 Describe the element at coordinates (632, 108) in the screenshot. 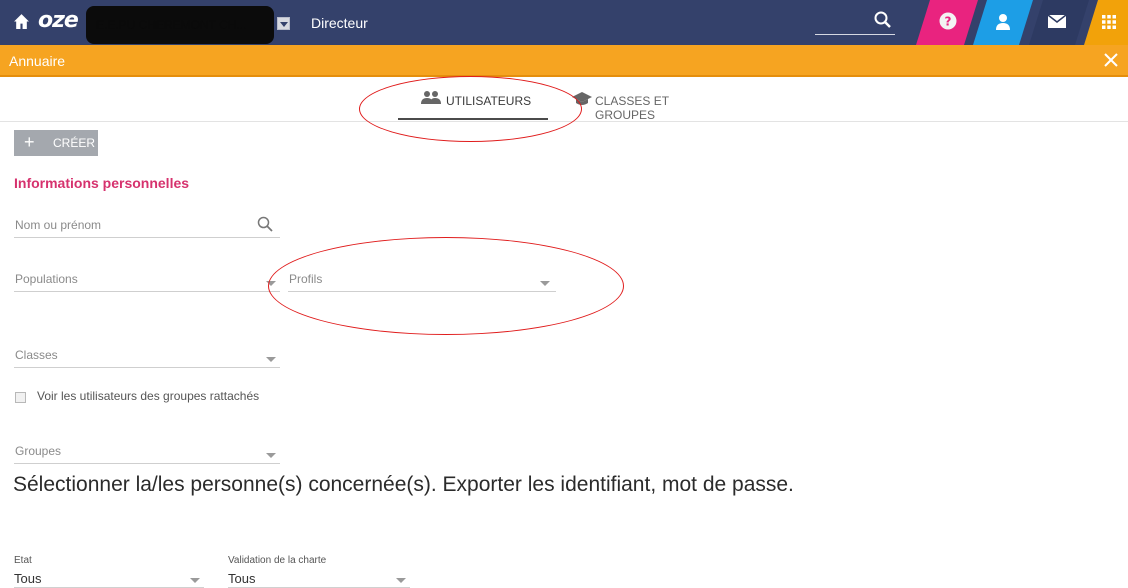

I see `tab-classes-label: CLASSES ET GROUPES` at that location.